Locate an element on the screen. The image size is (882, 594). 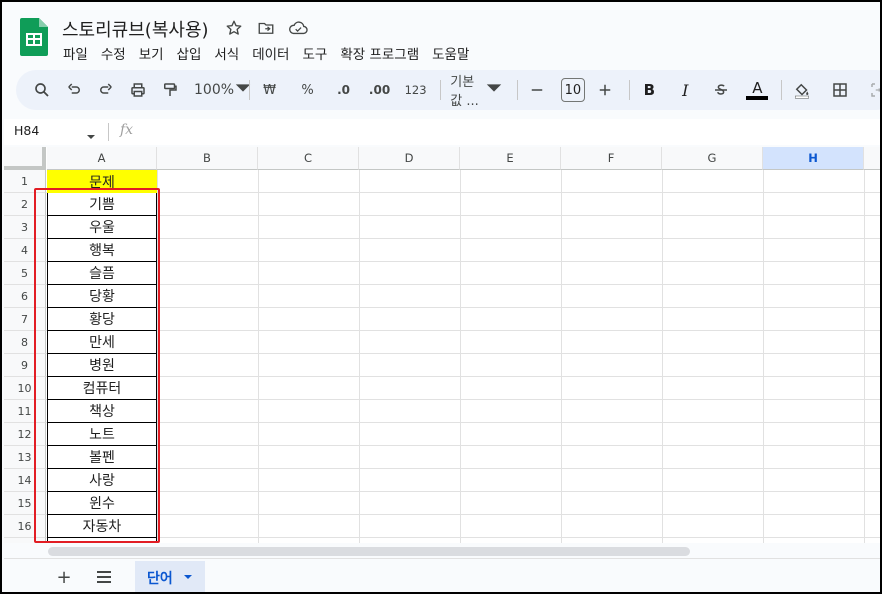
word-cell: 볼펜 is located at coordinates (102, 457).